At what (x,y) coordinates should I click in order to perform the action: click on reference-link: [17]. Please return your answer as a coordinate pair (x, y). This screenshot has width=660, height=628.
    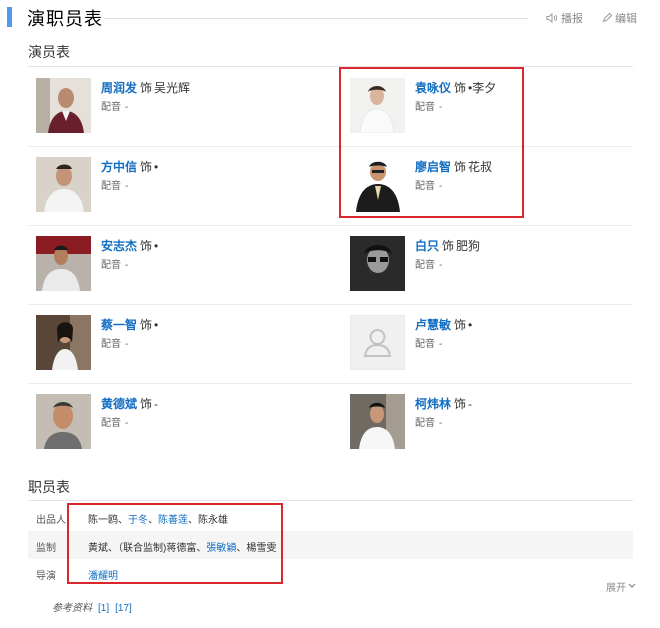
    Looking at the image, I should click on (123, 608).